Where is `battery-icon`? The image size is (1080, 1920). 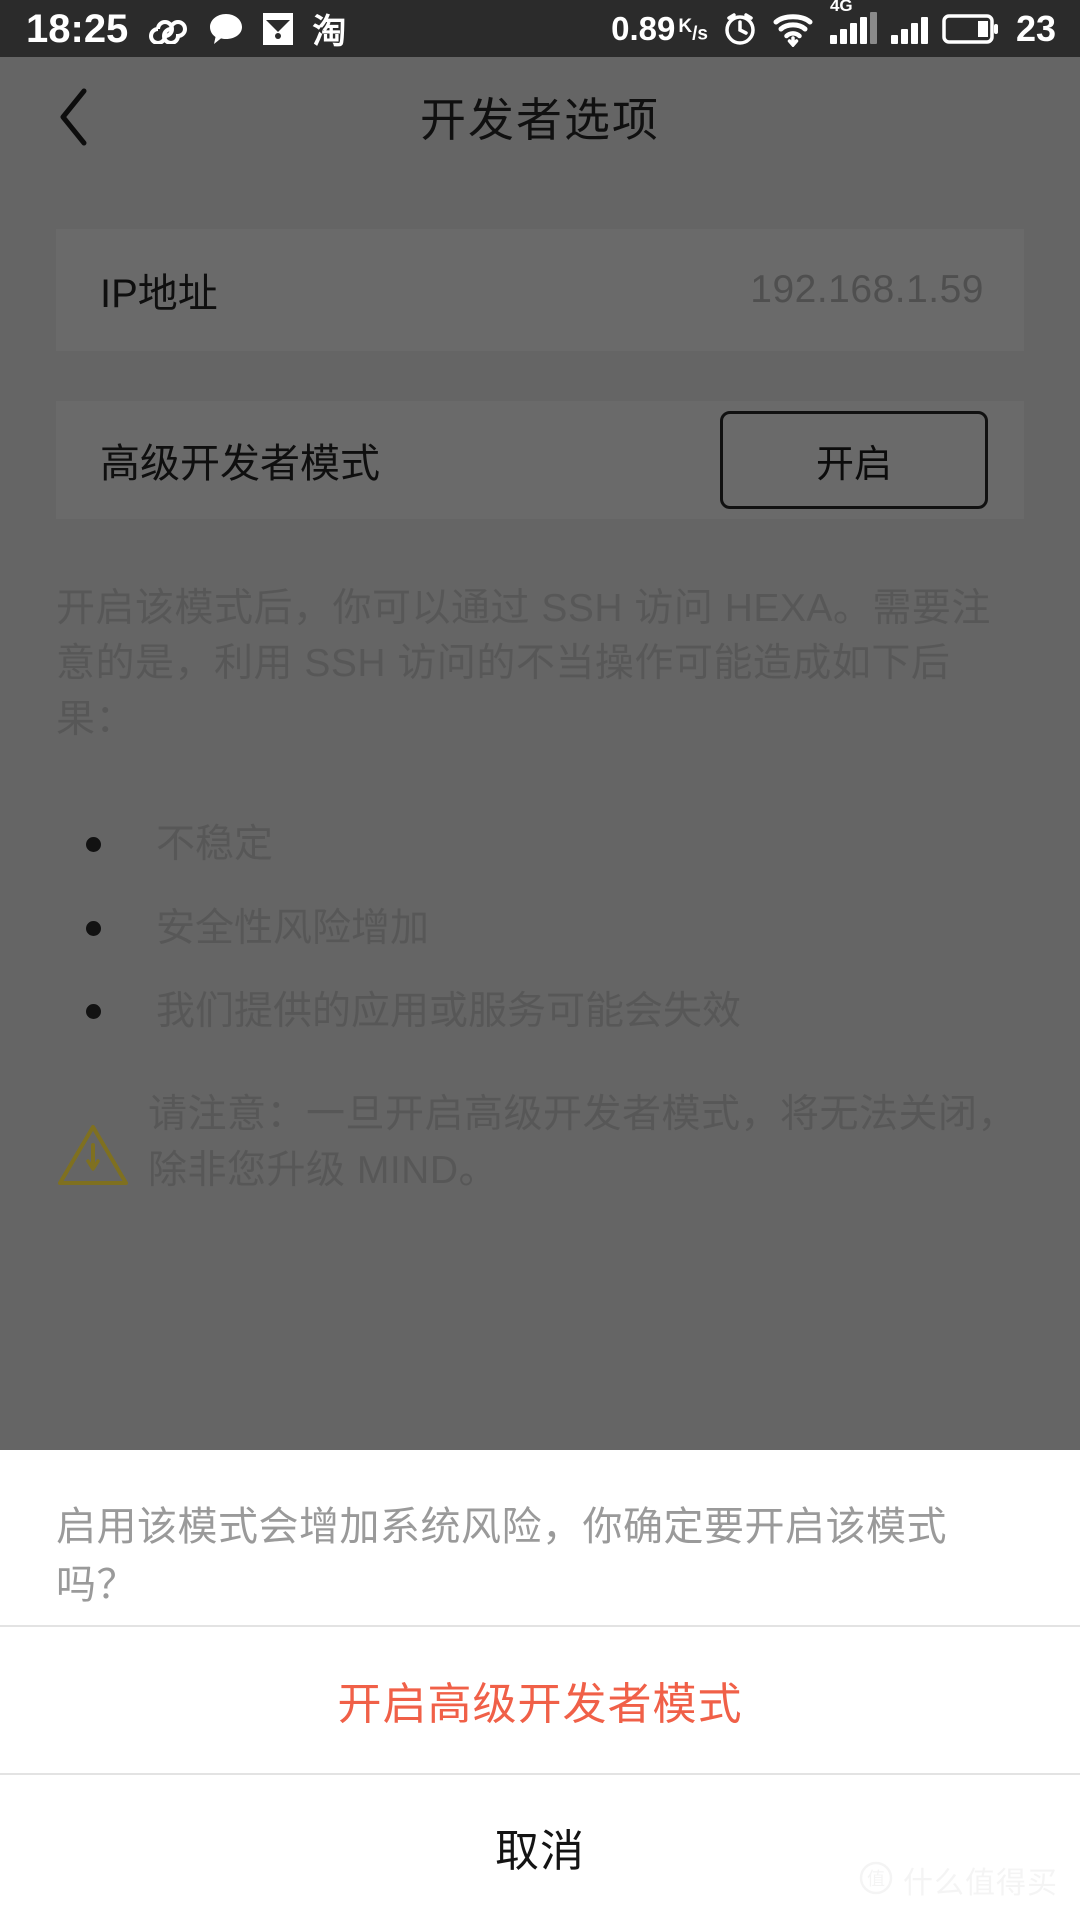 battery-icon is located at coordinates (971, 29).